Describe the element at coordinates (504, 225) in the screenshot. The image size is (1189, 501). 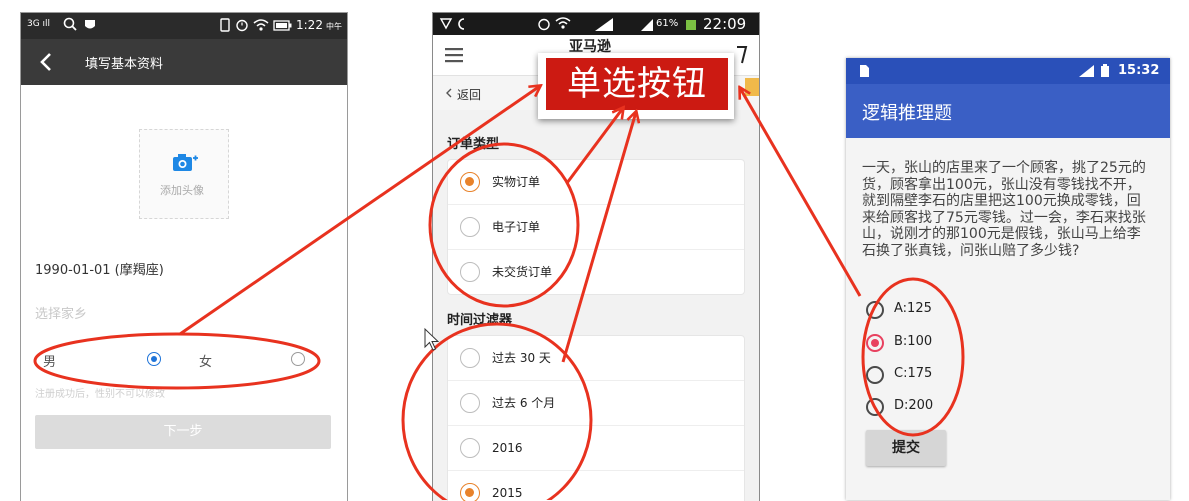
I see `highlight-ellipse-order-type` at that location.